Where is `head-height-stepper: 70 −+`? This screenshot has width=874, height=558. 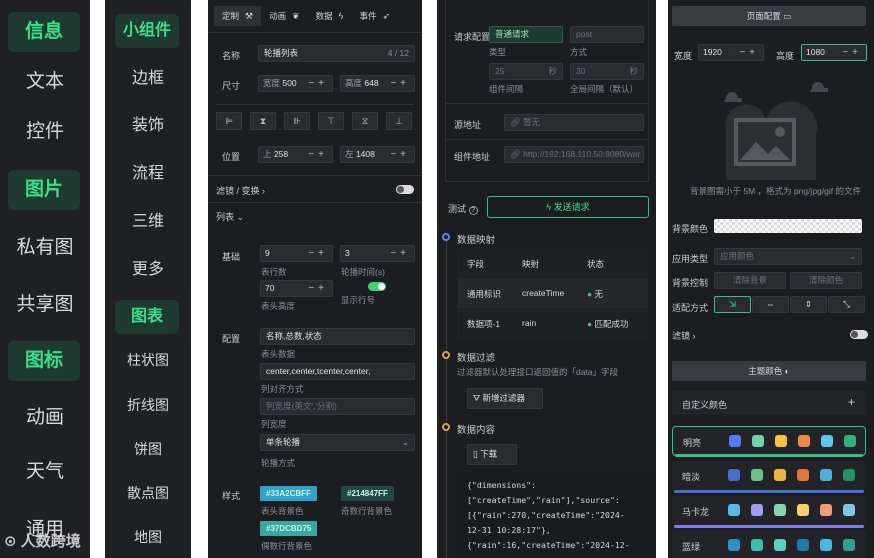 head-height-stepper: 70 −+ is located at coordinates (296, 288).